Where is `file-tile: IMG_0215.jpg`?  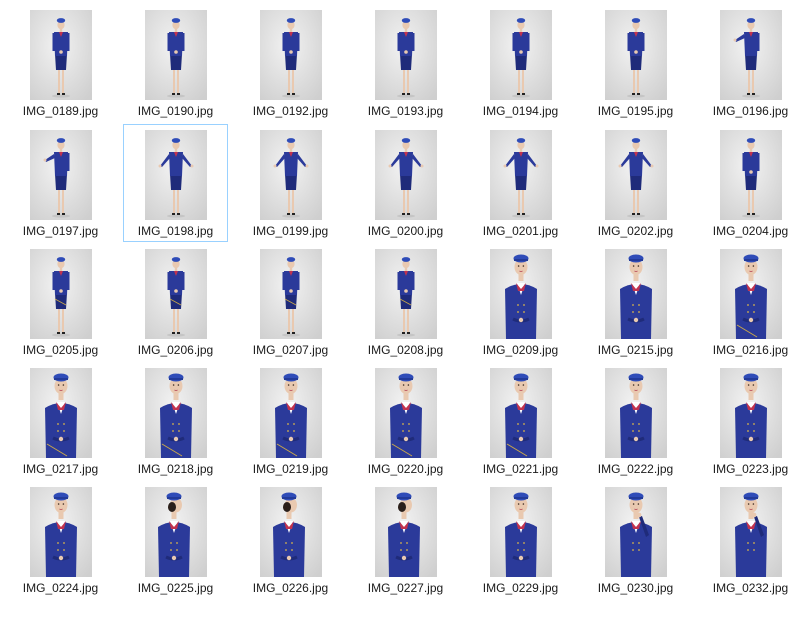
file-tile: IMG_0215.jpg is located at coordinates (635, 302).